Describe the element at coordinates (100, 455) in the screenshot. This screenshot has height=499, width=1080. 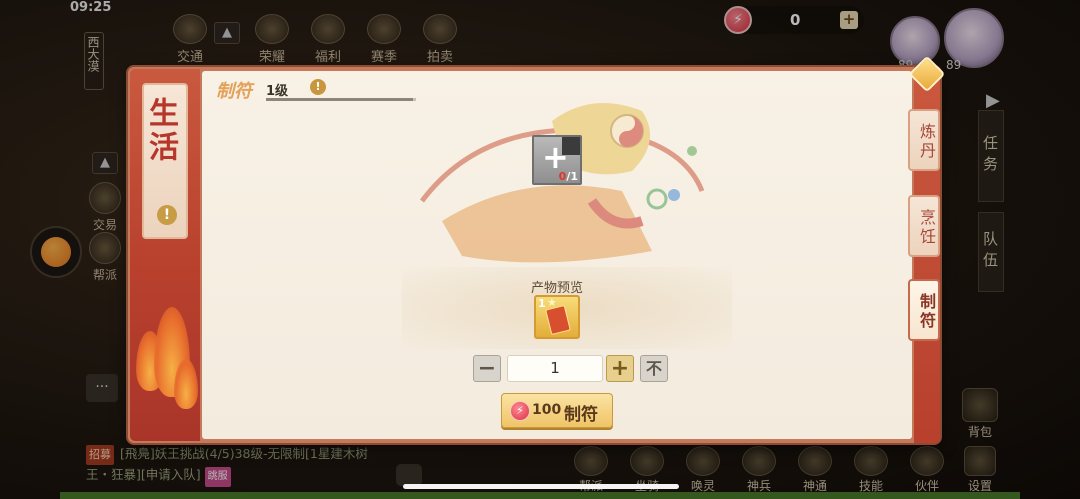
I see `chat-tag: 招募` at that location.